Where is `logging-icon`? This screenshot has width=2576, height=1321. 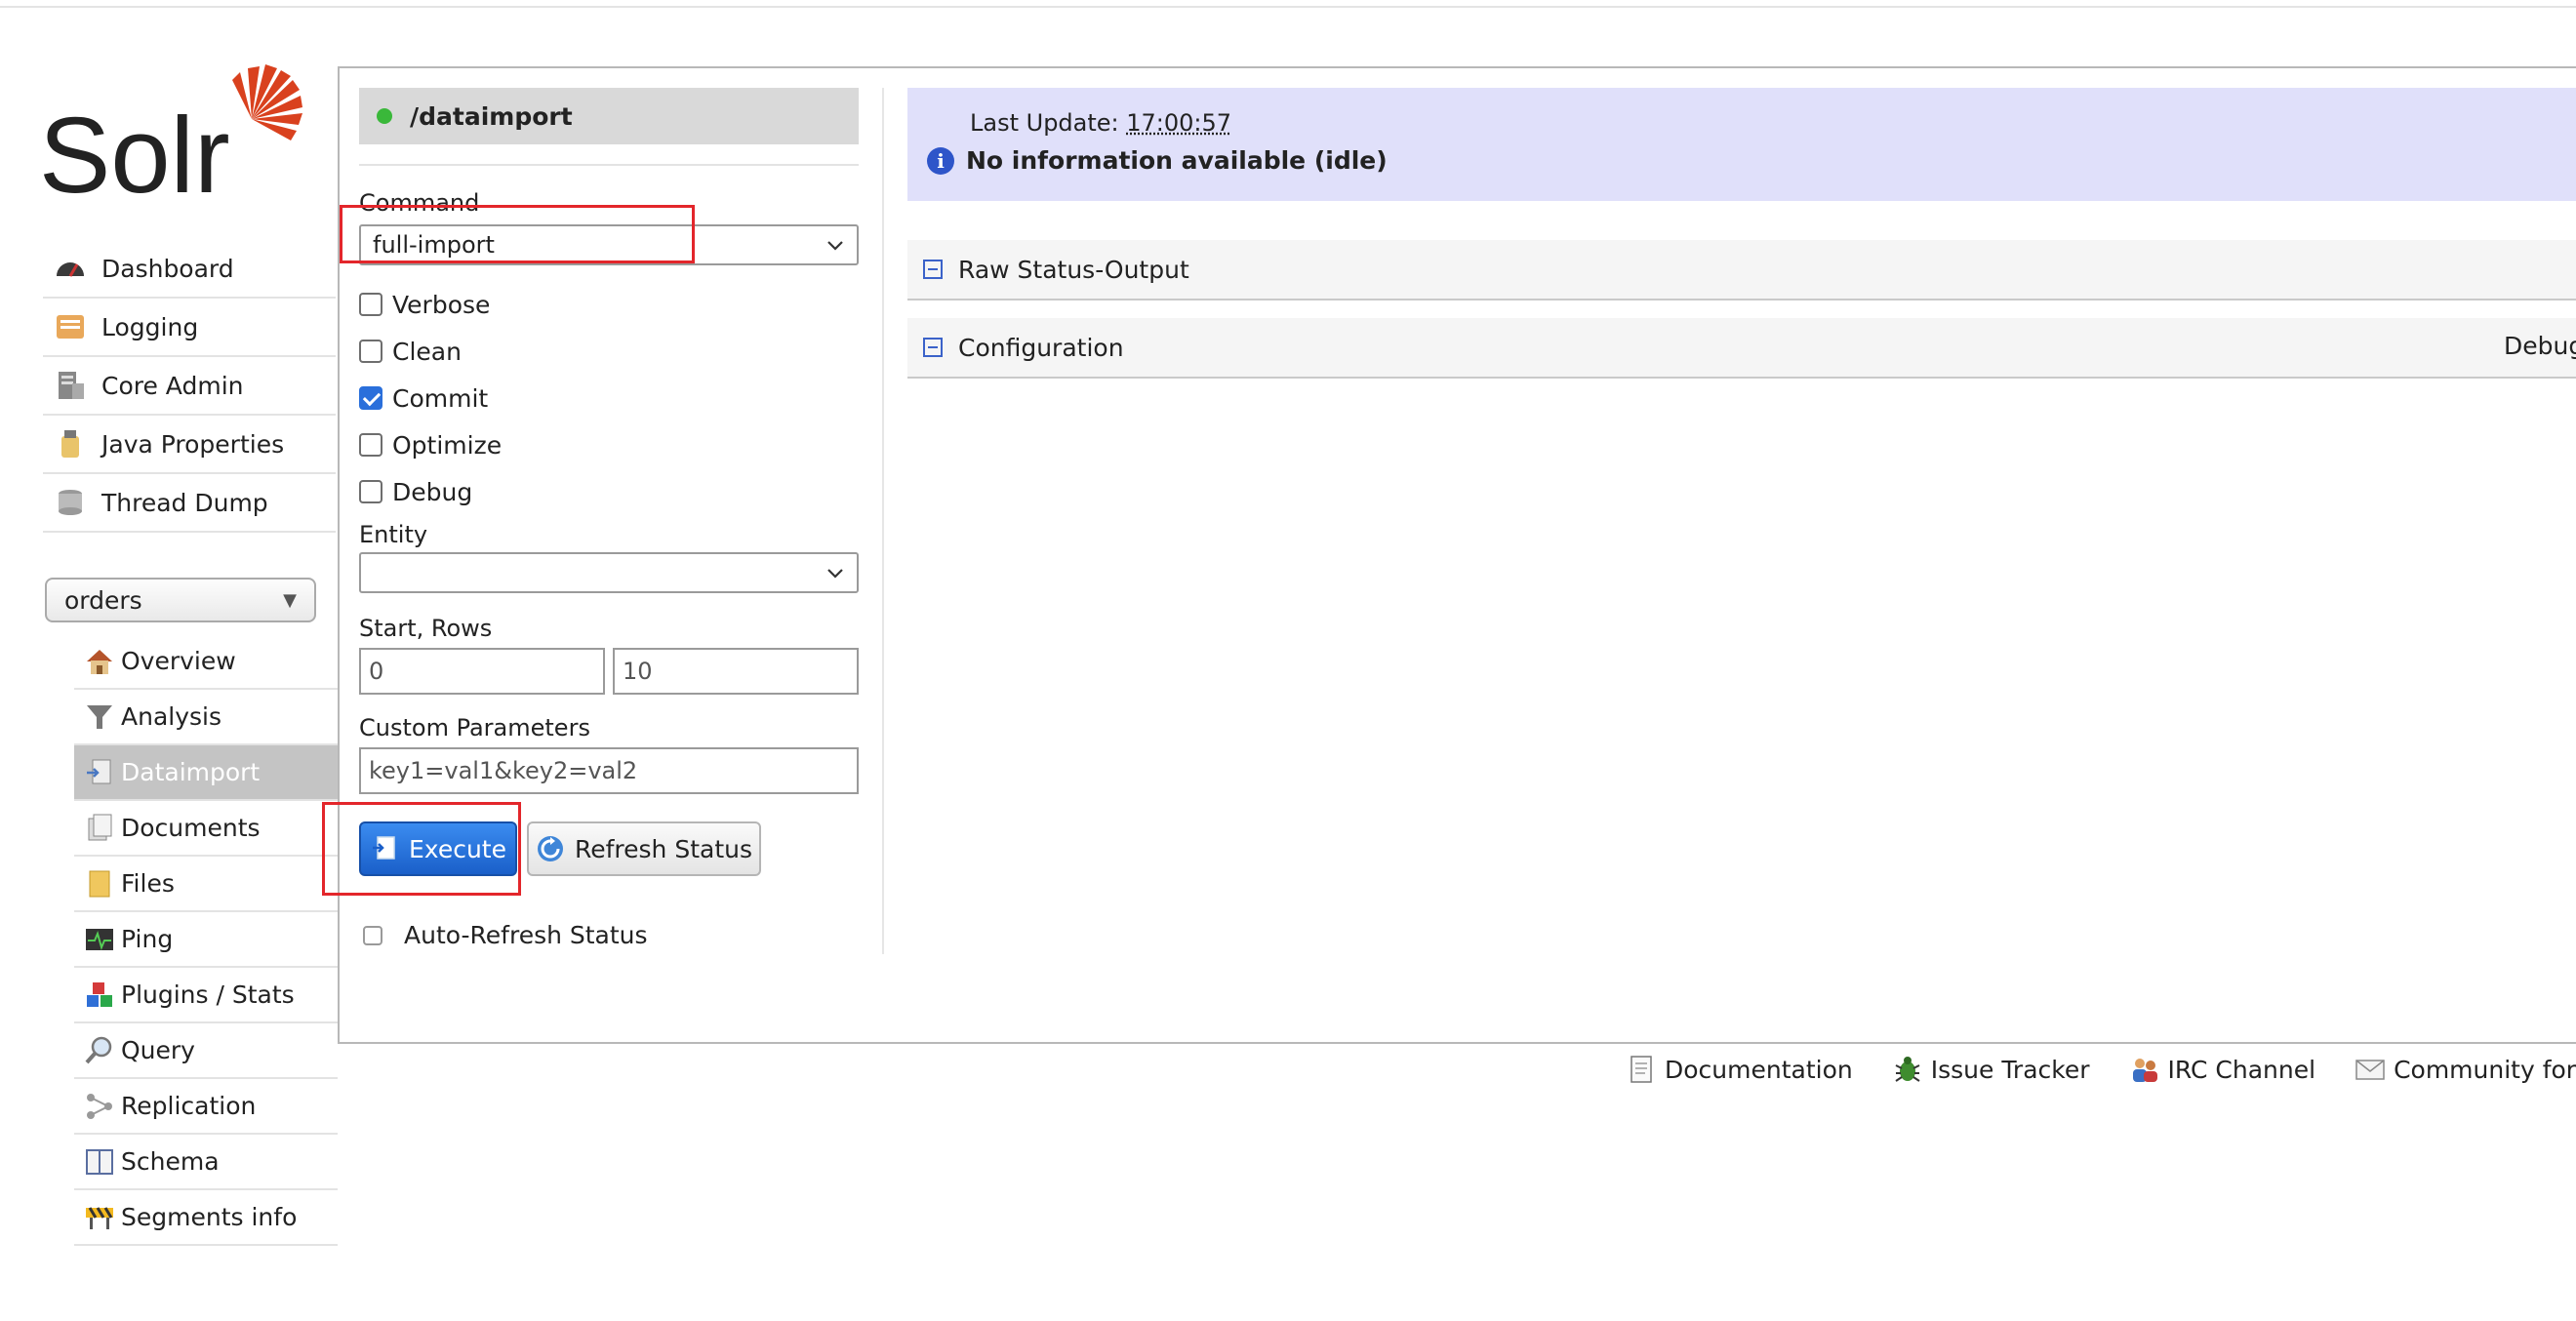 logging-icon is located at coordinates (70, 326).